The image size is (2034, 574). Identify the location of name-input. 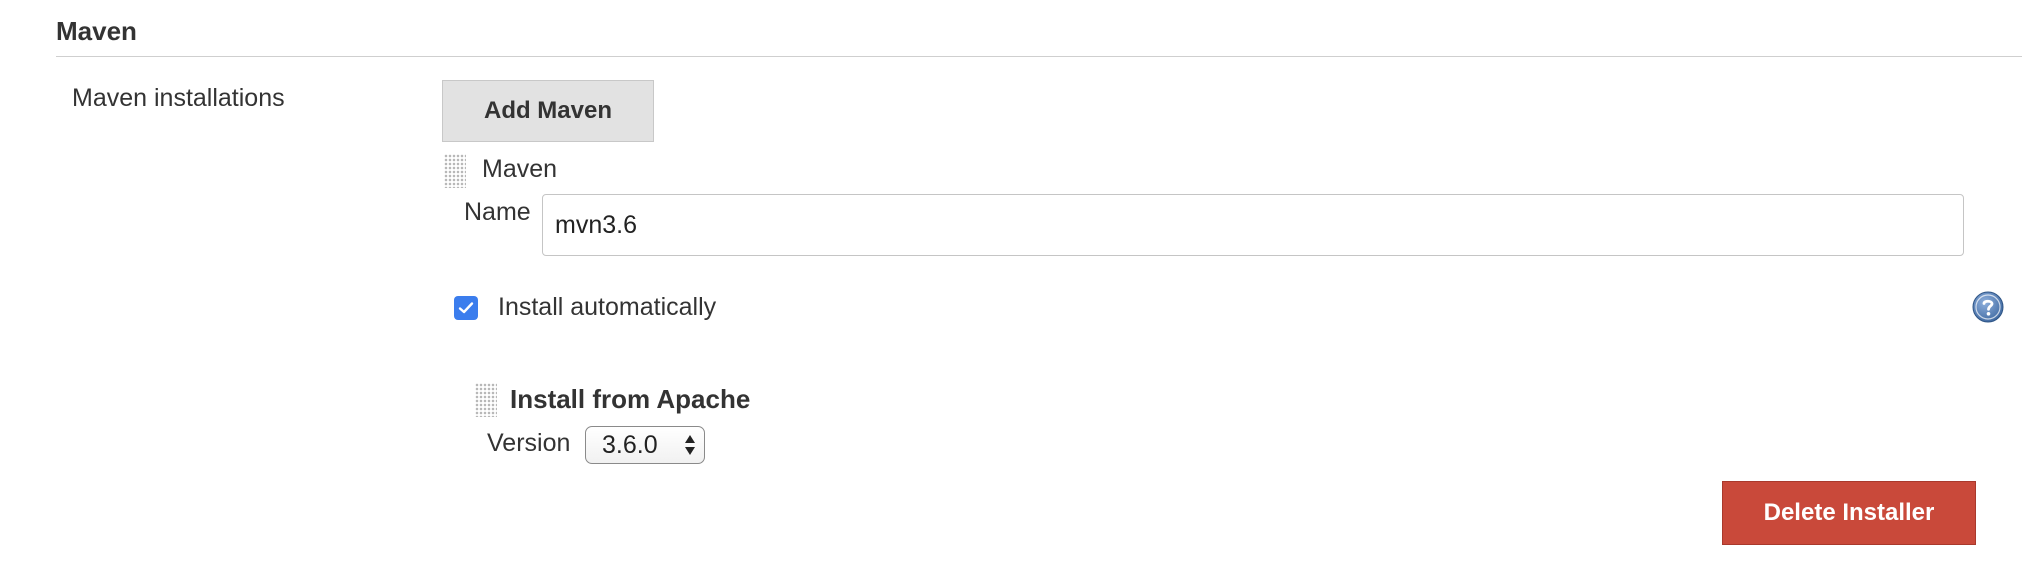
(1253, 225).